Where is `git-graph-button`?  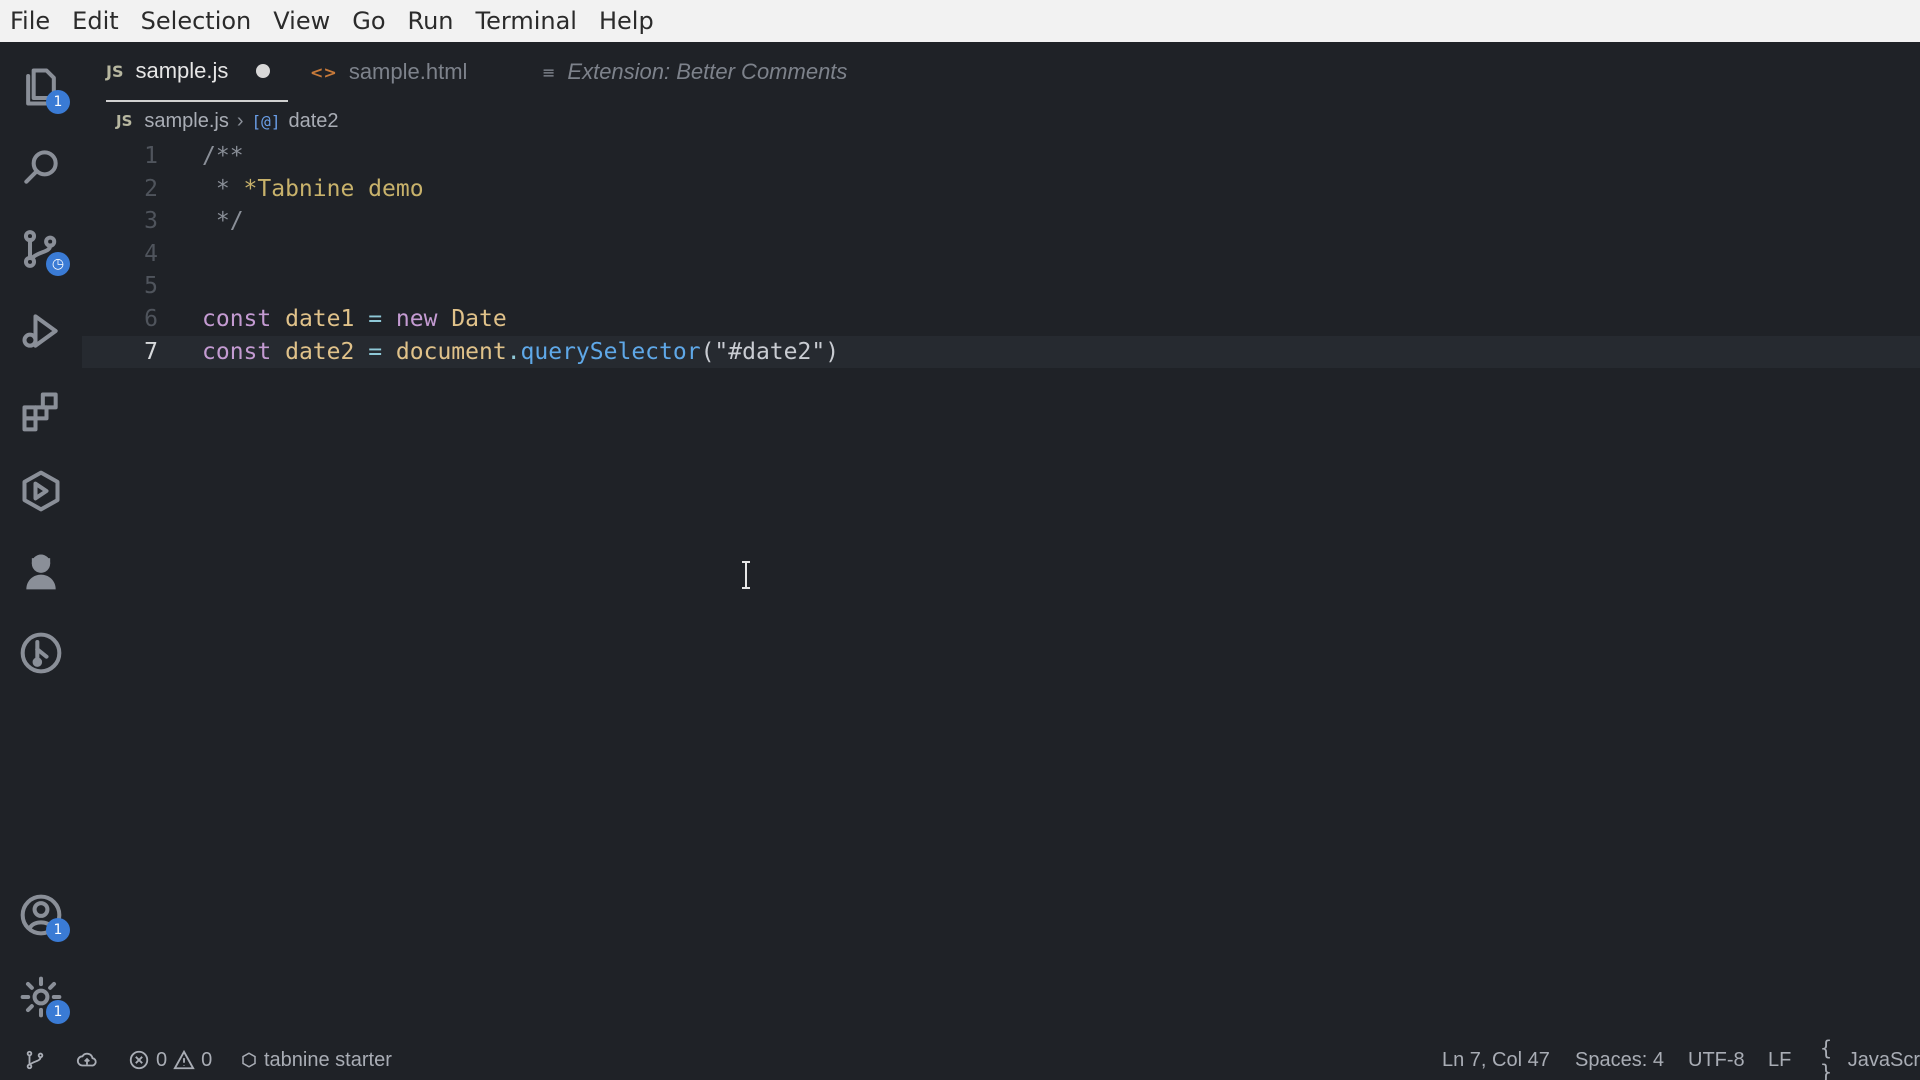 git-graph-button is located at coordinates (41, 653).